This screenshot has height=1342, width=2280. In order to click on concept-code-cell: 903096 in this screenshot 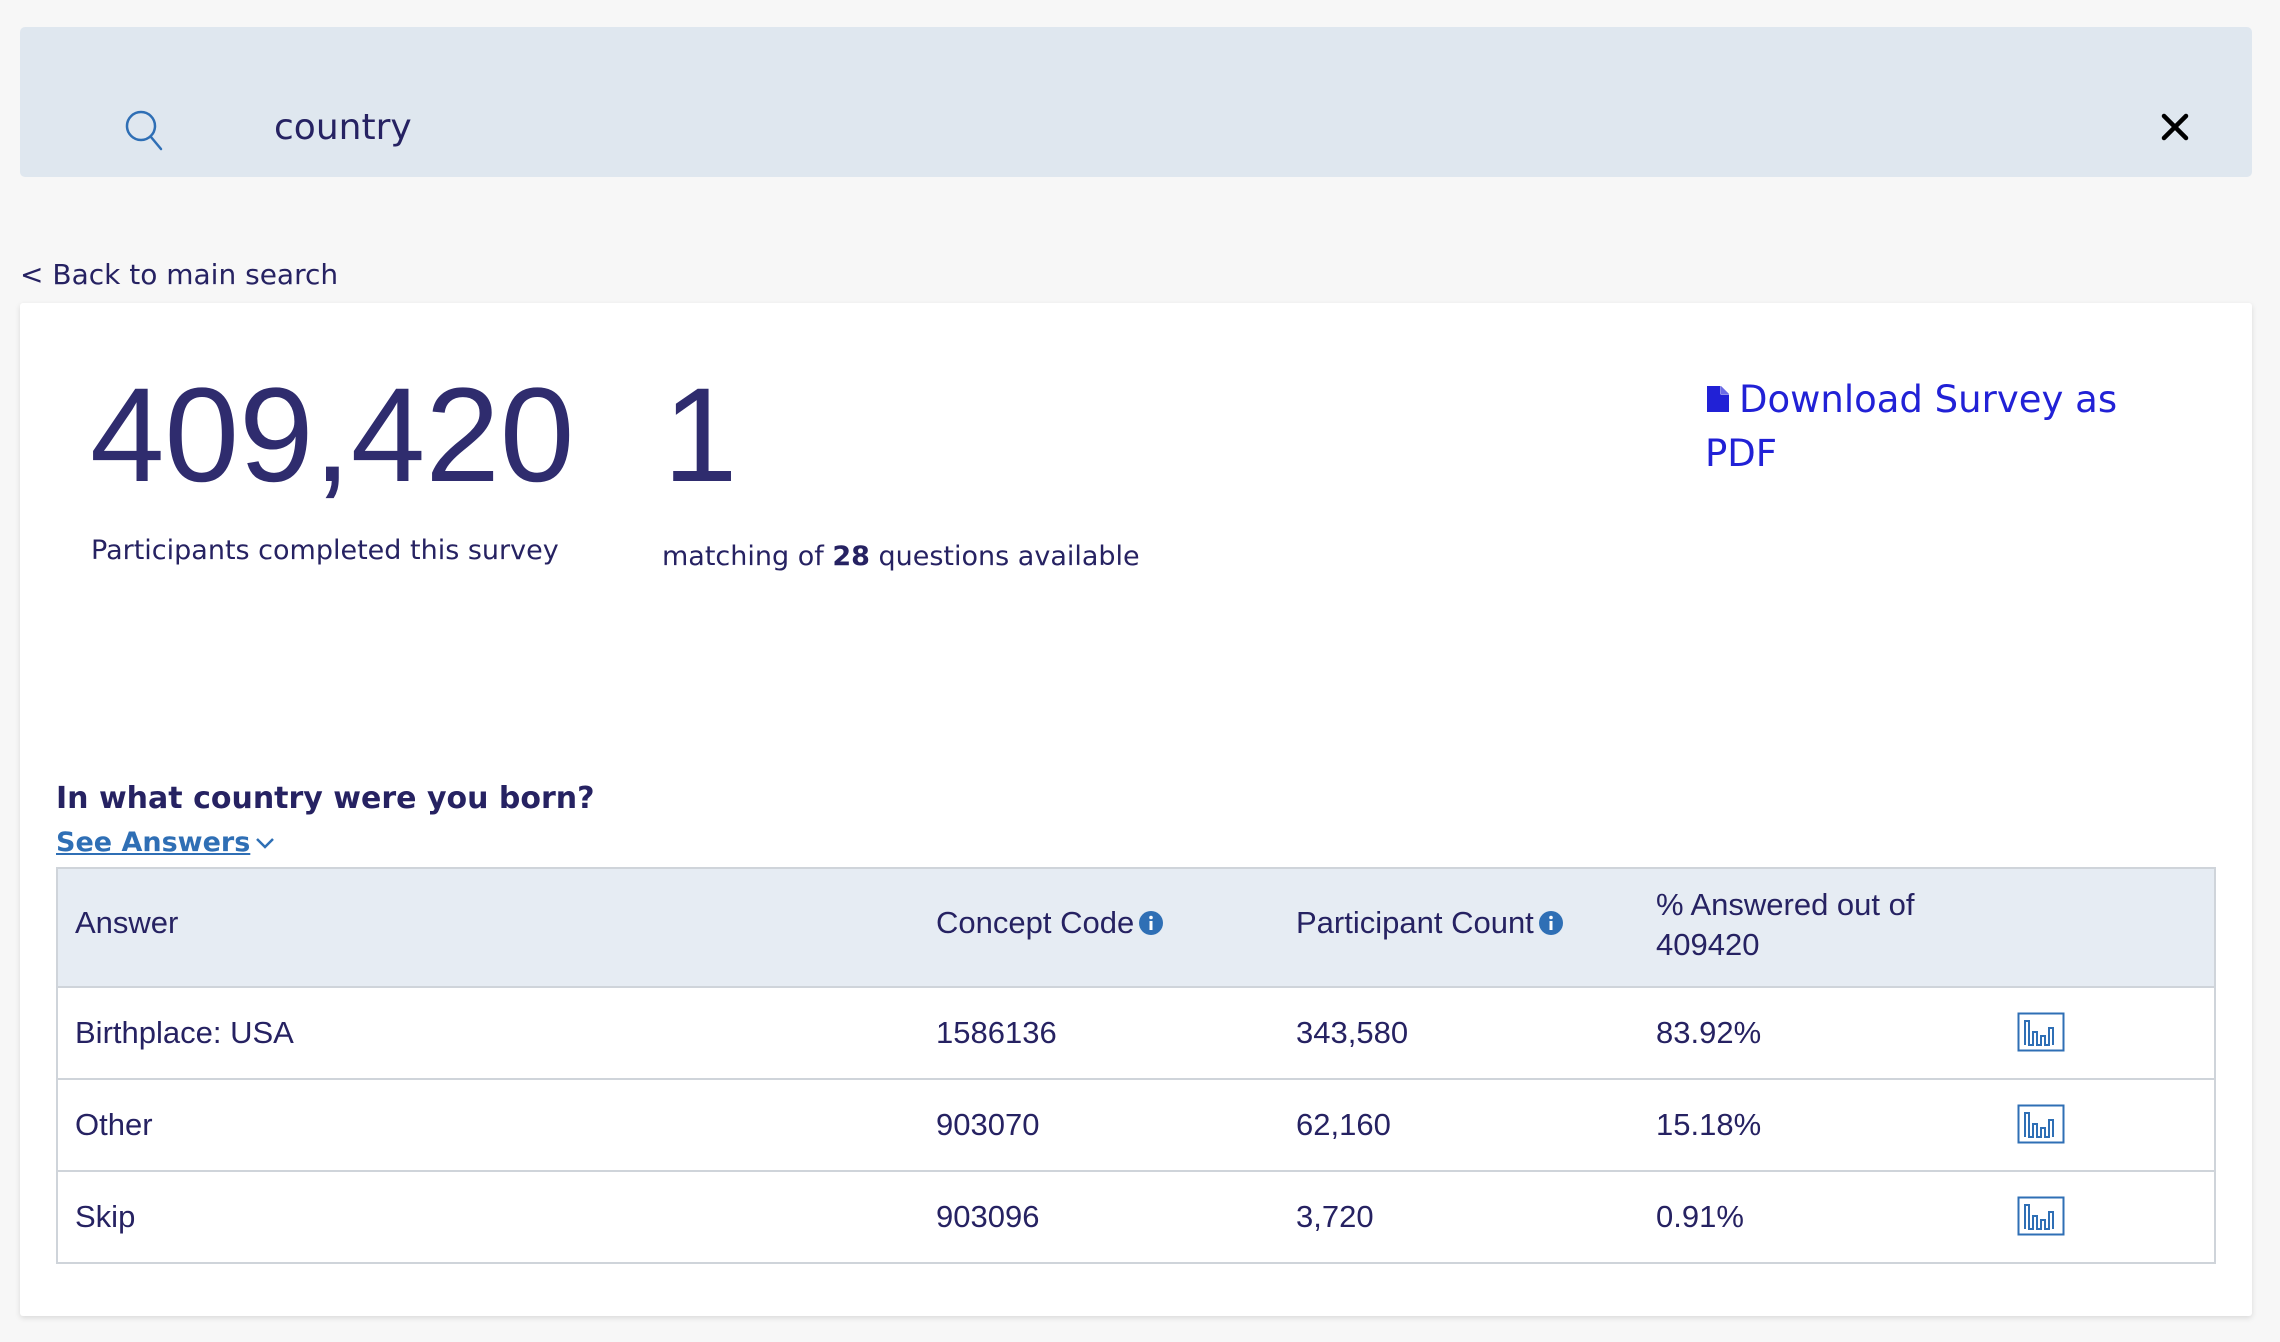, I will do `click(988, 1216)`.